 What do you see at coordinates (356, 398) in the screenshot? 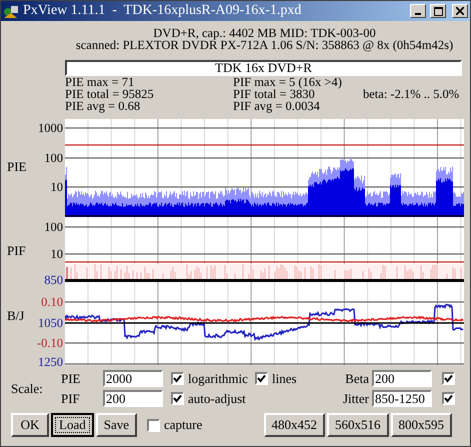
I see `jitter-label: Jitter` at bounding box center [356, 398].